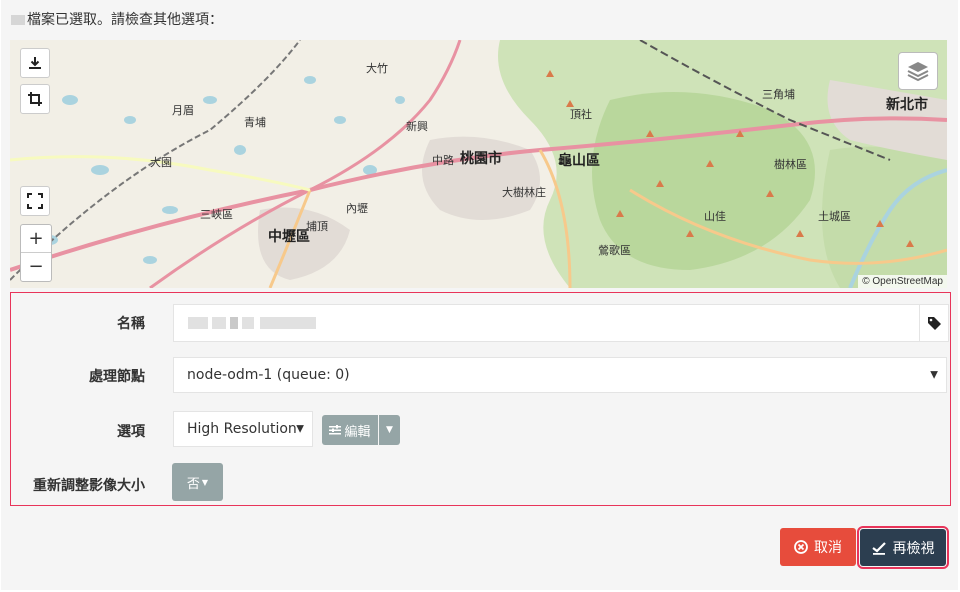 The height and width of the screenshot is (592, 960). What do you see at coordinates (350, 430) in the screenshot?
I see `edit-options-button: 編輯` at bounding box center [350, 430].